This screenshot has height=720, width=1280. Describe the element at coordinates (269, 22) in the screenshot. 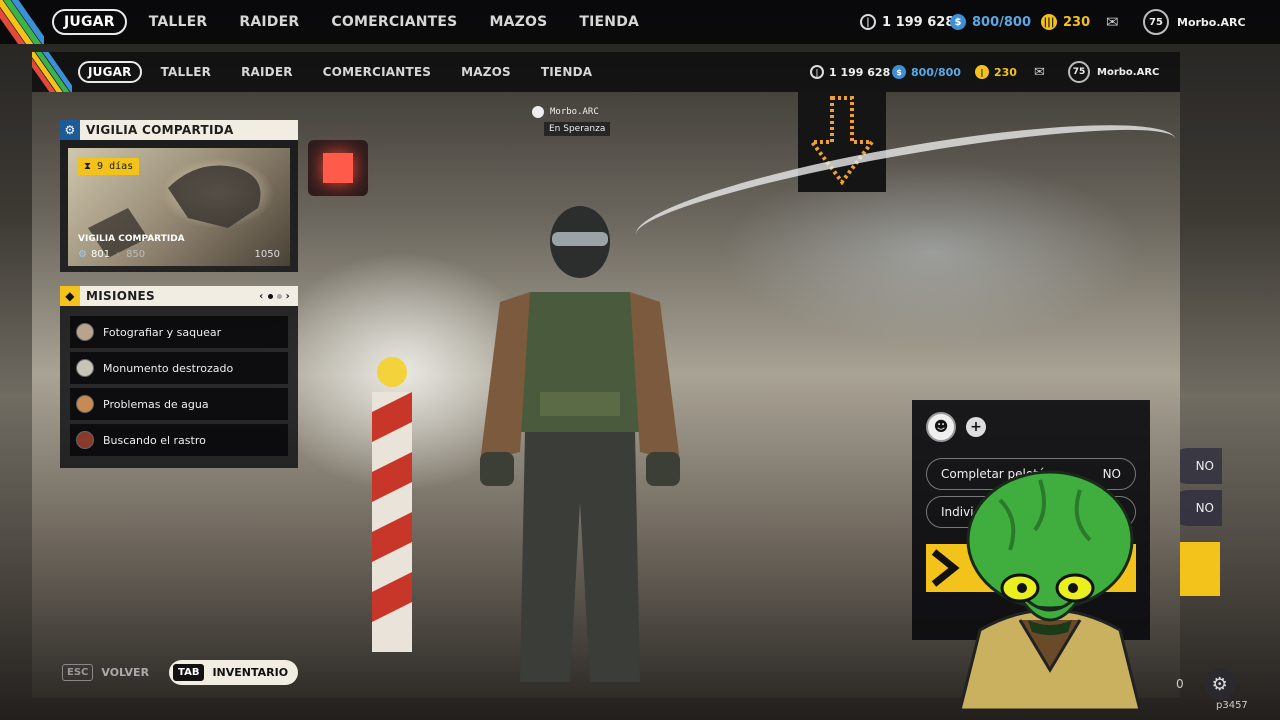

I see `nav-raider: RAIDER` at that location.